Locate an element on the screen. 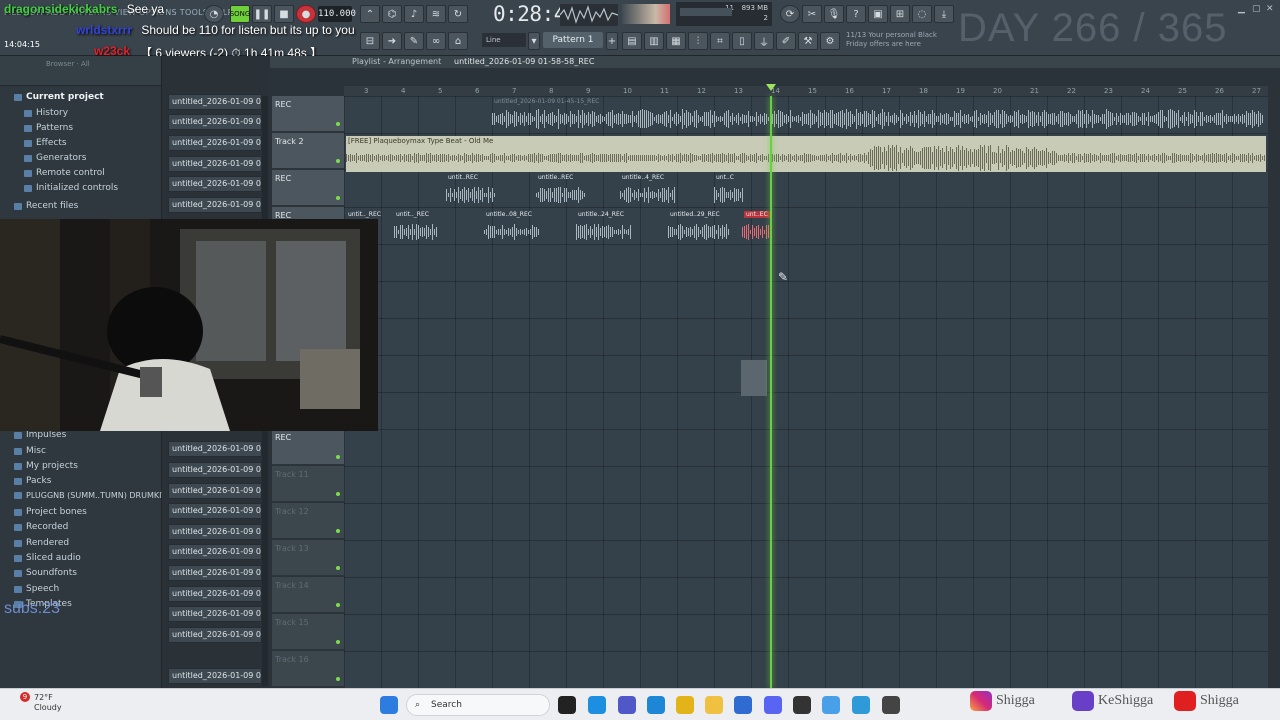  tools-icon: ⚒ is located at coordinates (808, 41).